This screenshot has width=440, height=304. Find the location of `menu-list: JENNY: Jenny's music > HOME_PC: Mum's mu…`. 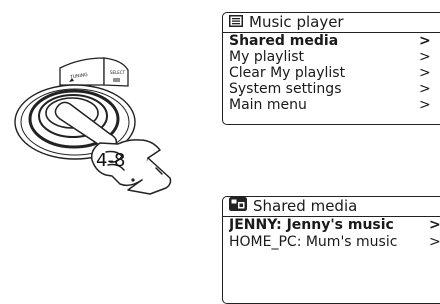

menu-list: JENNY: Jenny's music > HOME_PC: Mum's mu… is located at coordinates (331, 234).